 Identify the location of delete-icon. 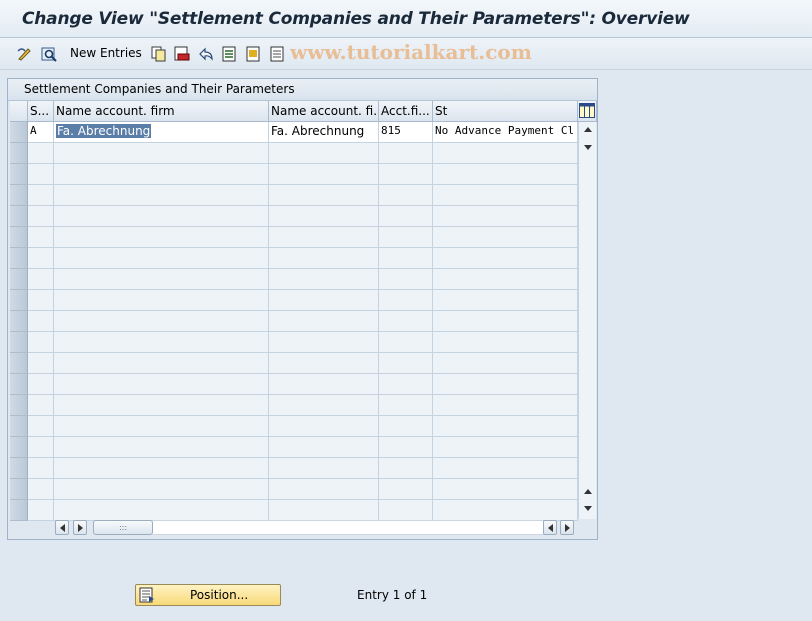
(182, 54).